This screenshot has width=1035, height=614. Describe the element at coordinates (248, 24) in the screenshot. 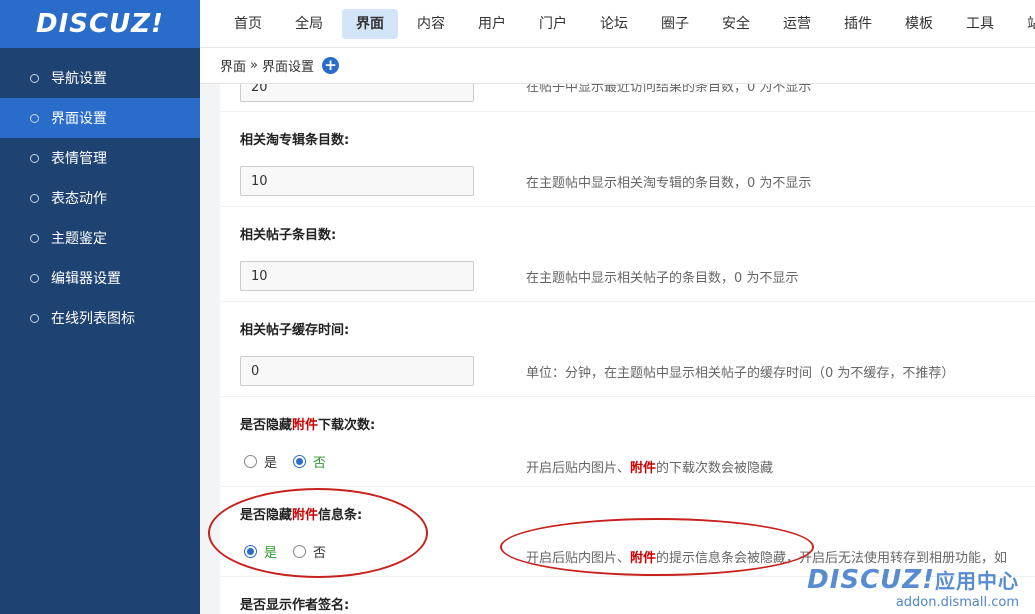

I see `nav-home: 首页` at that location.